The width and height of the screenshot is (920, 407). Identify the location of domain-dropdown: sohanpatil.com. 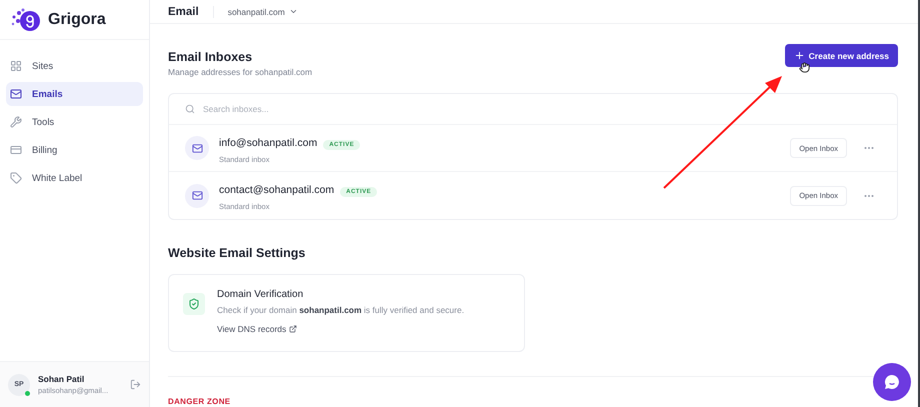
(263, 11).